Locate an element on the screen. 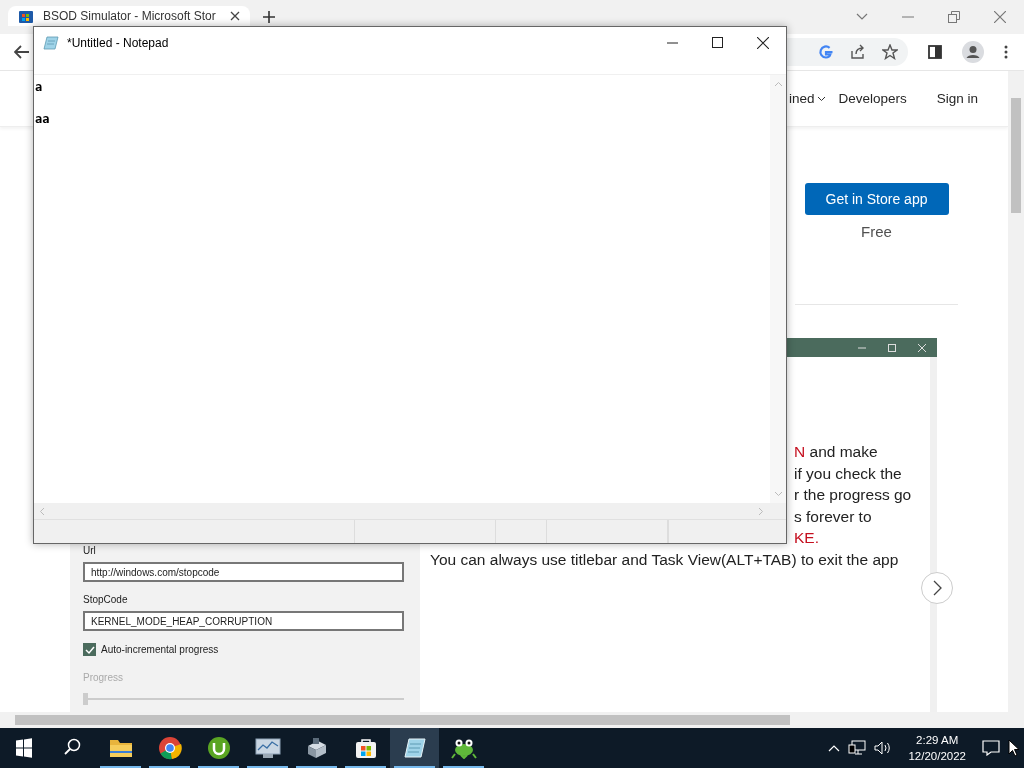 This screenshot has width=1024, height=768. share-icon is located at coordinates (858, 52).